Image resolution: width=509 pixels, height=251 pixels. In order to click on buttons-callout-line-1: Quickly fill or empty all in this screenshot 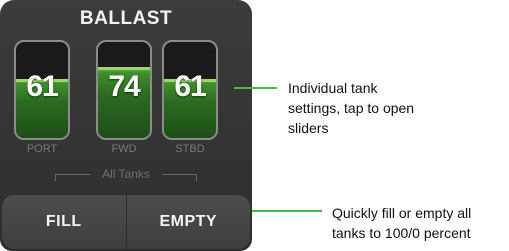, I will do `click(402, 213)`.